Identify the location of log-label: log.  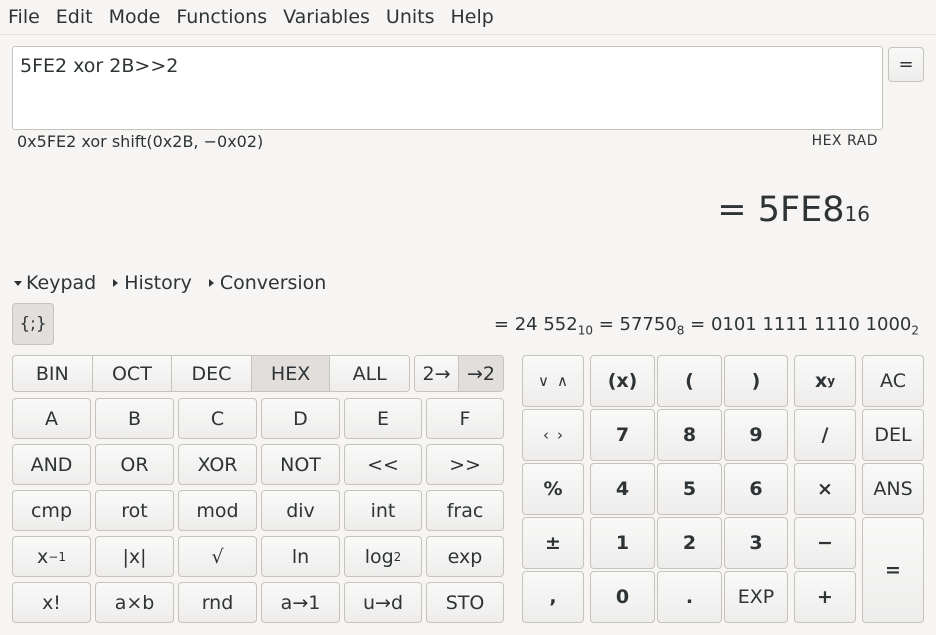
(379, 556).